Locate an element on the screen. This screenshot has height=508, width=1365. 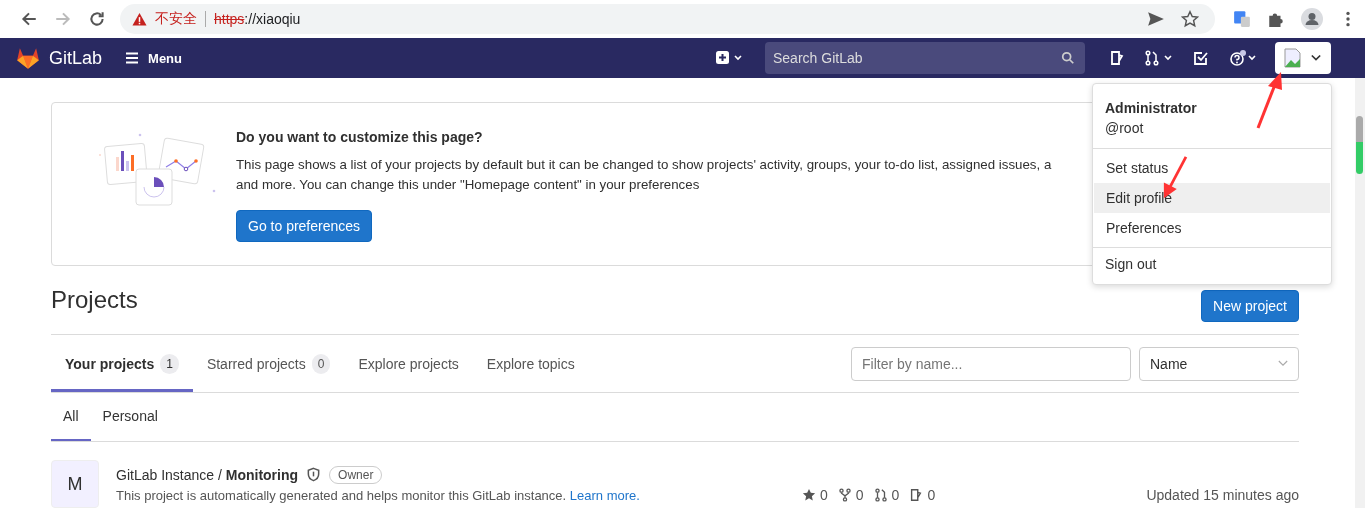
user-handle: @root is located at coordinates (1125, 128).